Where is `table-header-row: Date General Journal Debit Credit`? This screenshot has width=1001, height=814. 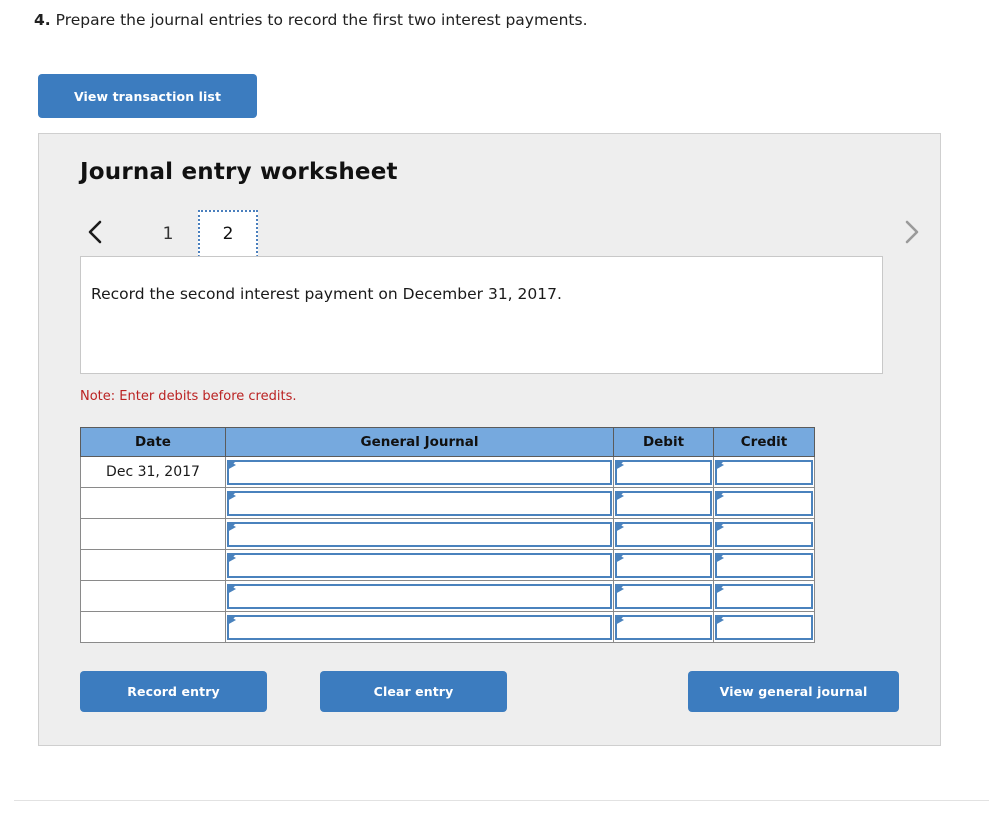 table-header-row: Date General Journal Debit Credit is located at coordinates (447, 442).